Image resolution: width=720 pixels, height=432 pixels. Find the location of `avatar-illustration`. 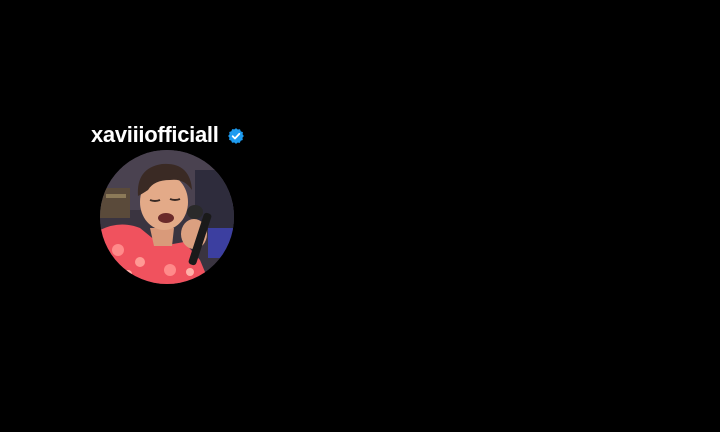

avatar-illustration is located at coordinates (167, 217).